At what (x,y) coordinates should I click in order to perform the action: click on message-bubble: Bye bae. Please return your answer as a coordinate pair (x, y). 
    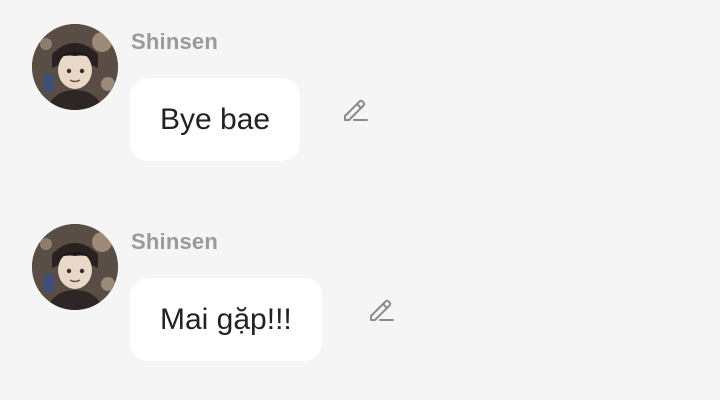
    Looking at the image, I should click on (215, 119).